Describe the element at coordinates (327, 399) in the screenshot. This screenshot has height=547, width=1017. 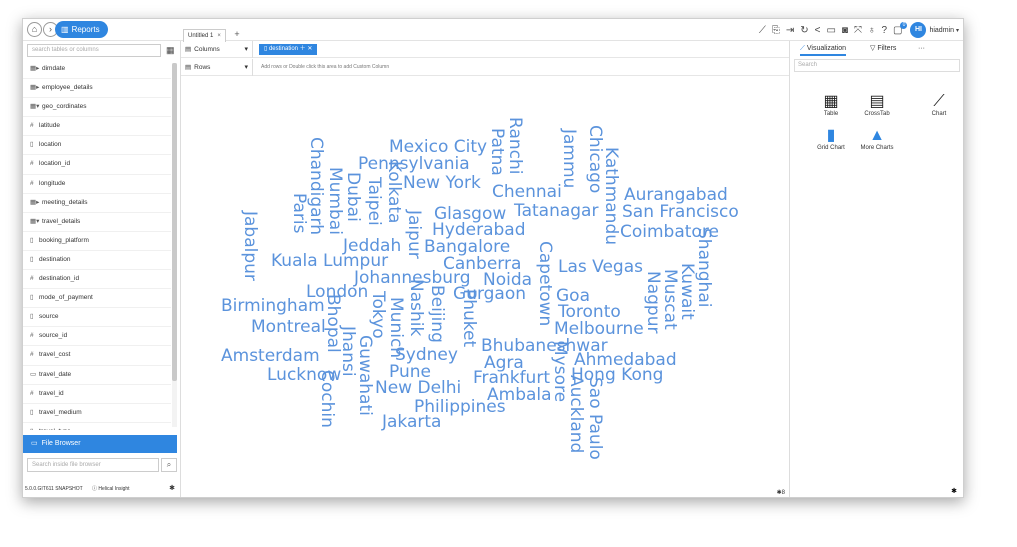
I see `word-cloud-term: Cochin` at that location.